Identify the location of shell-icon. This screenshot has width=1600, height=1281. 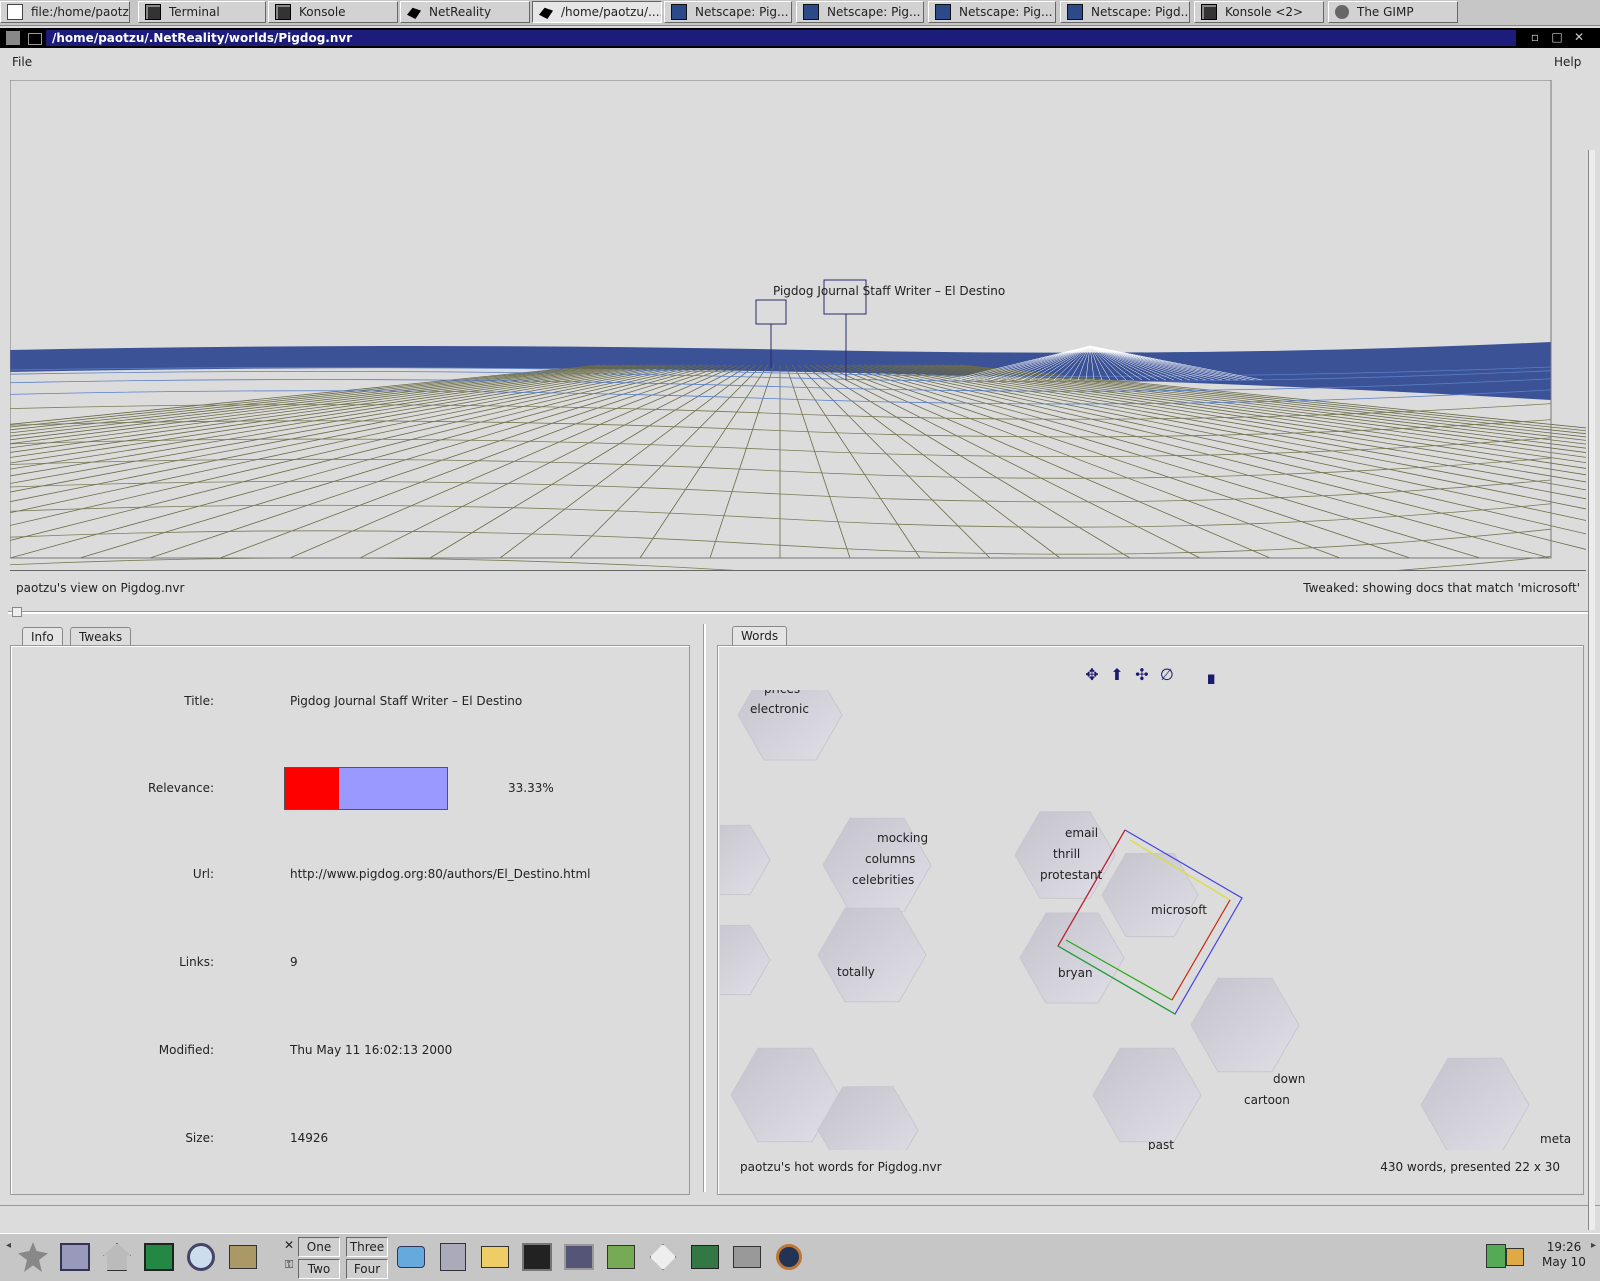
(537, 1257).